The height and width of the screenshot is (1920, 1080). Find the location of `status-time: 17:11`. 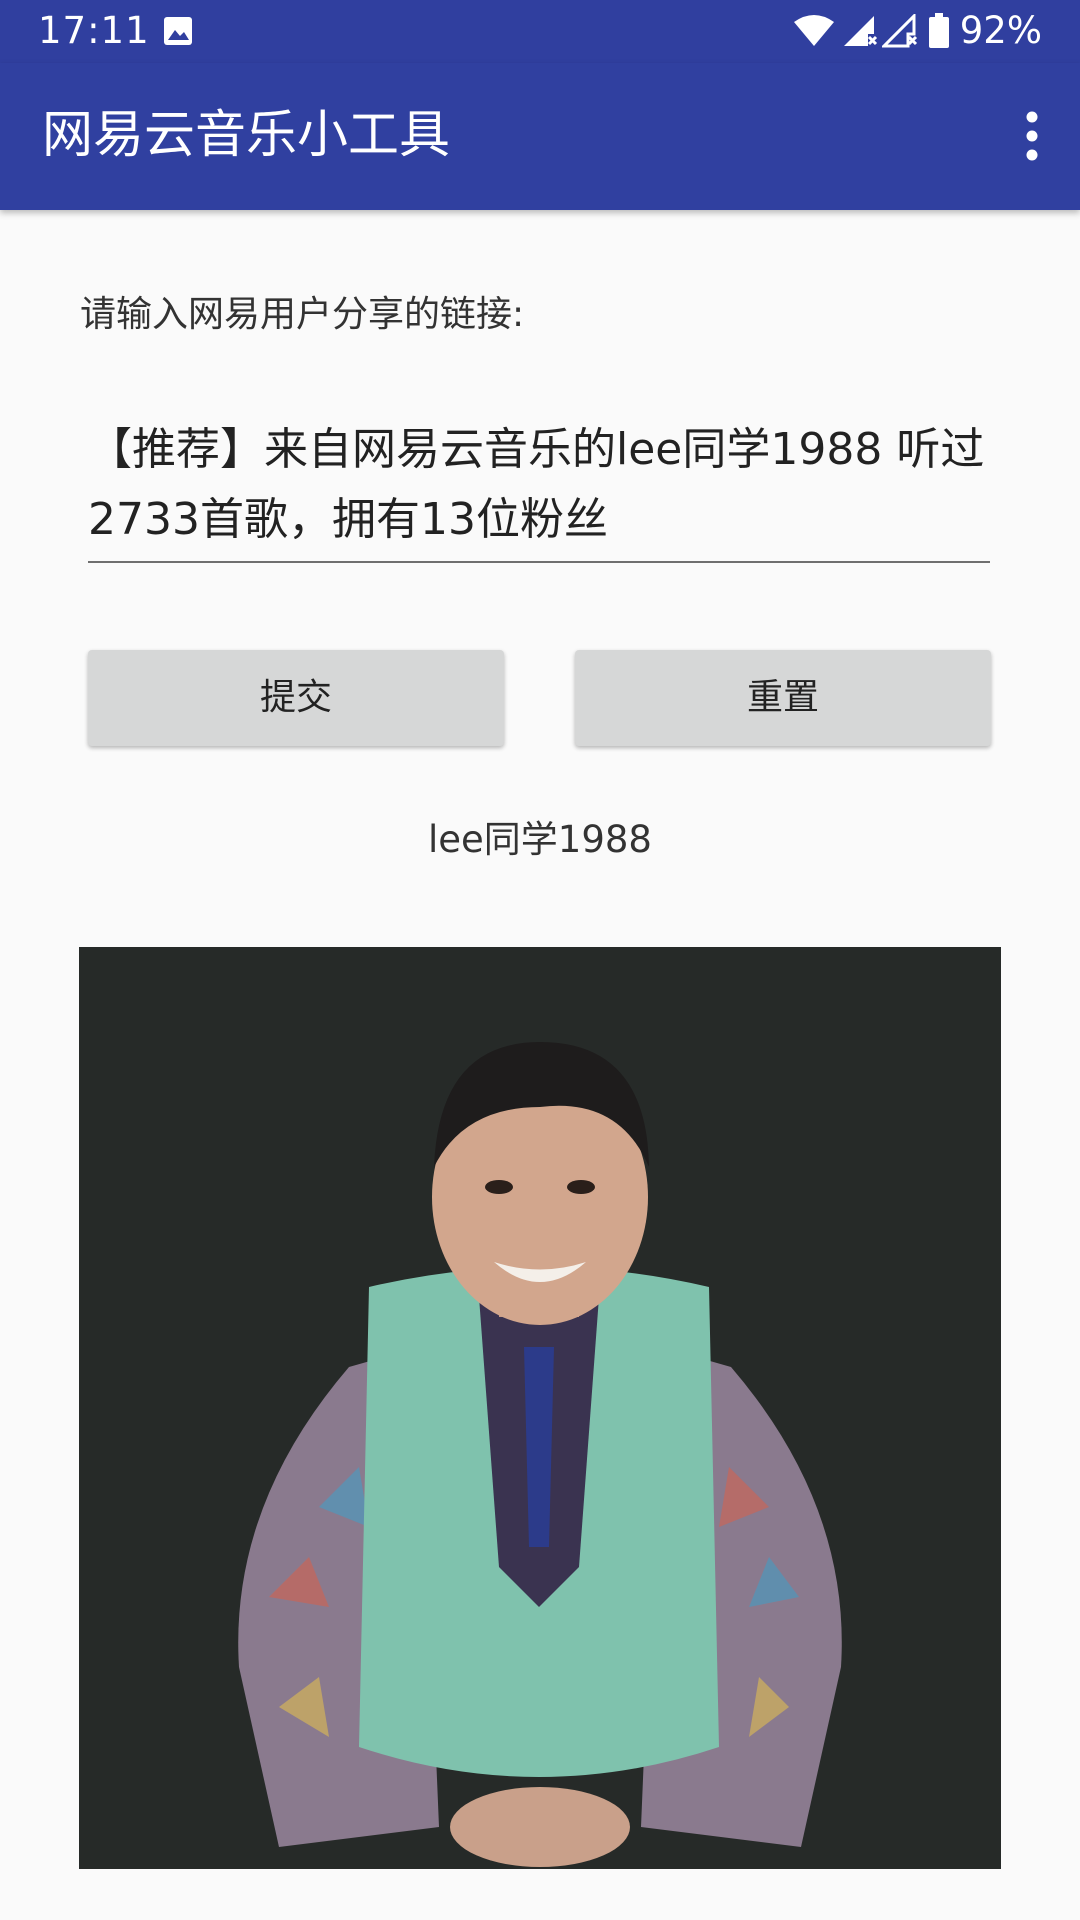

status-time: 17:11 is located at coordinates (94, 30).